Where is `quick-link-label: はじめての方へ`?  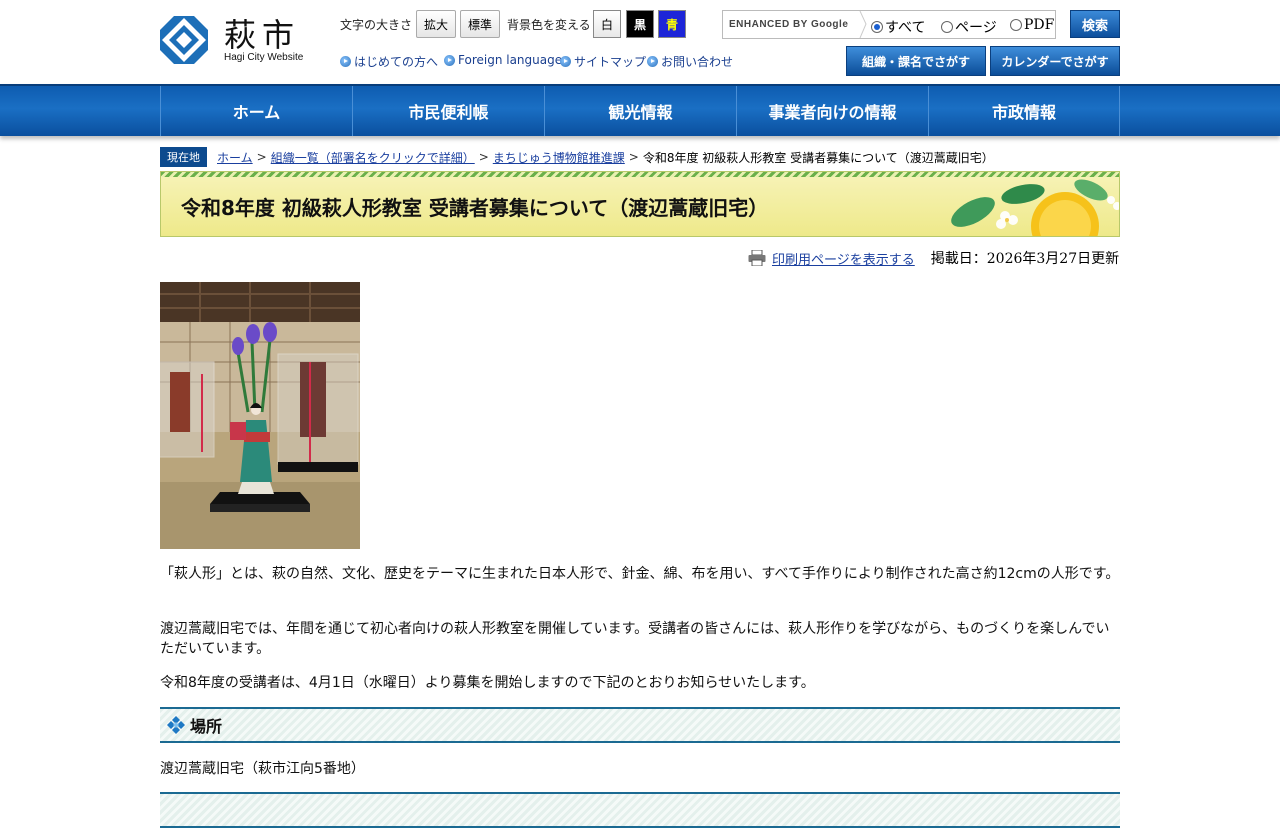
quick-link-label: はじめての方へ is located at coordinates (396, 62).